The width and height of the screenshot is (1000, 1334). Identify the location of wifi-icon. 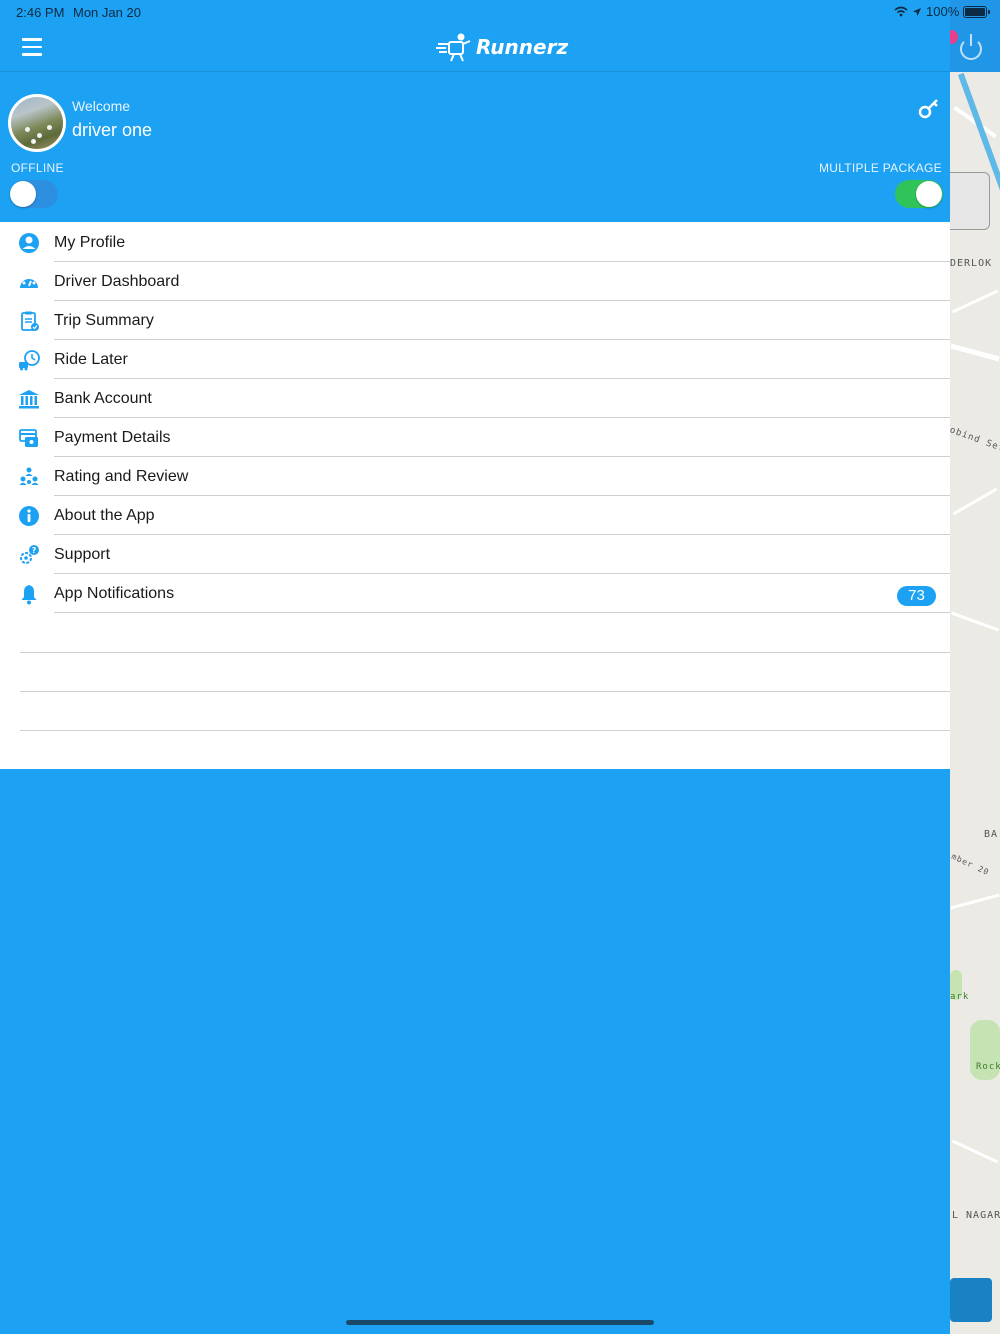
(901, 11).